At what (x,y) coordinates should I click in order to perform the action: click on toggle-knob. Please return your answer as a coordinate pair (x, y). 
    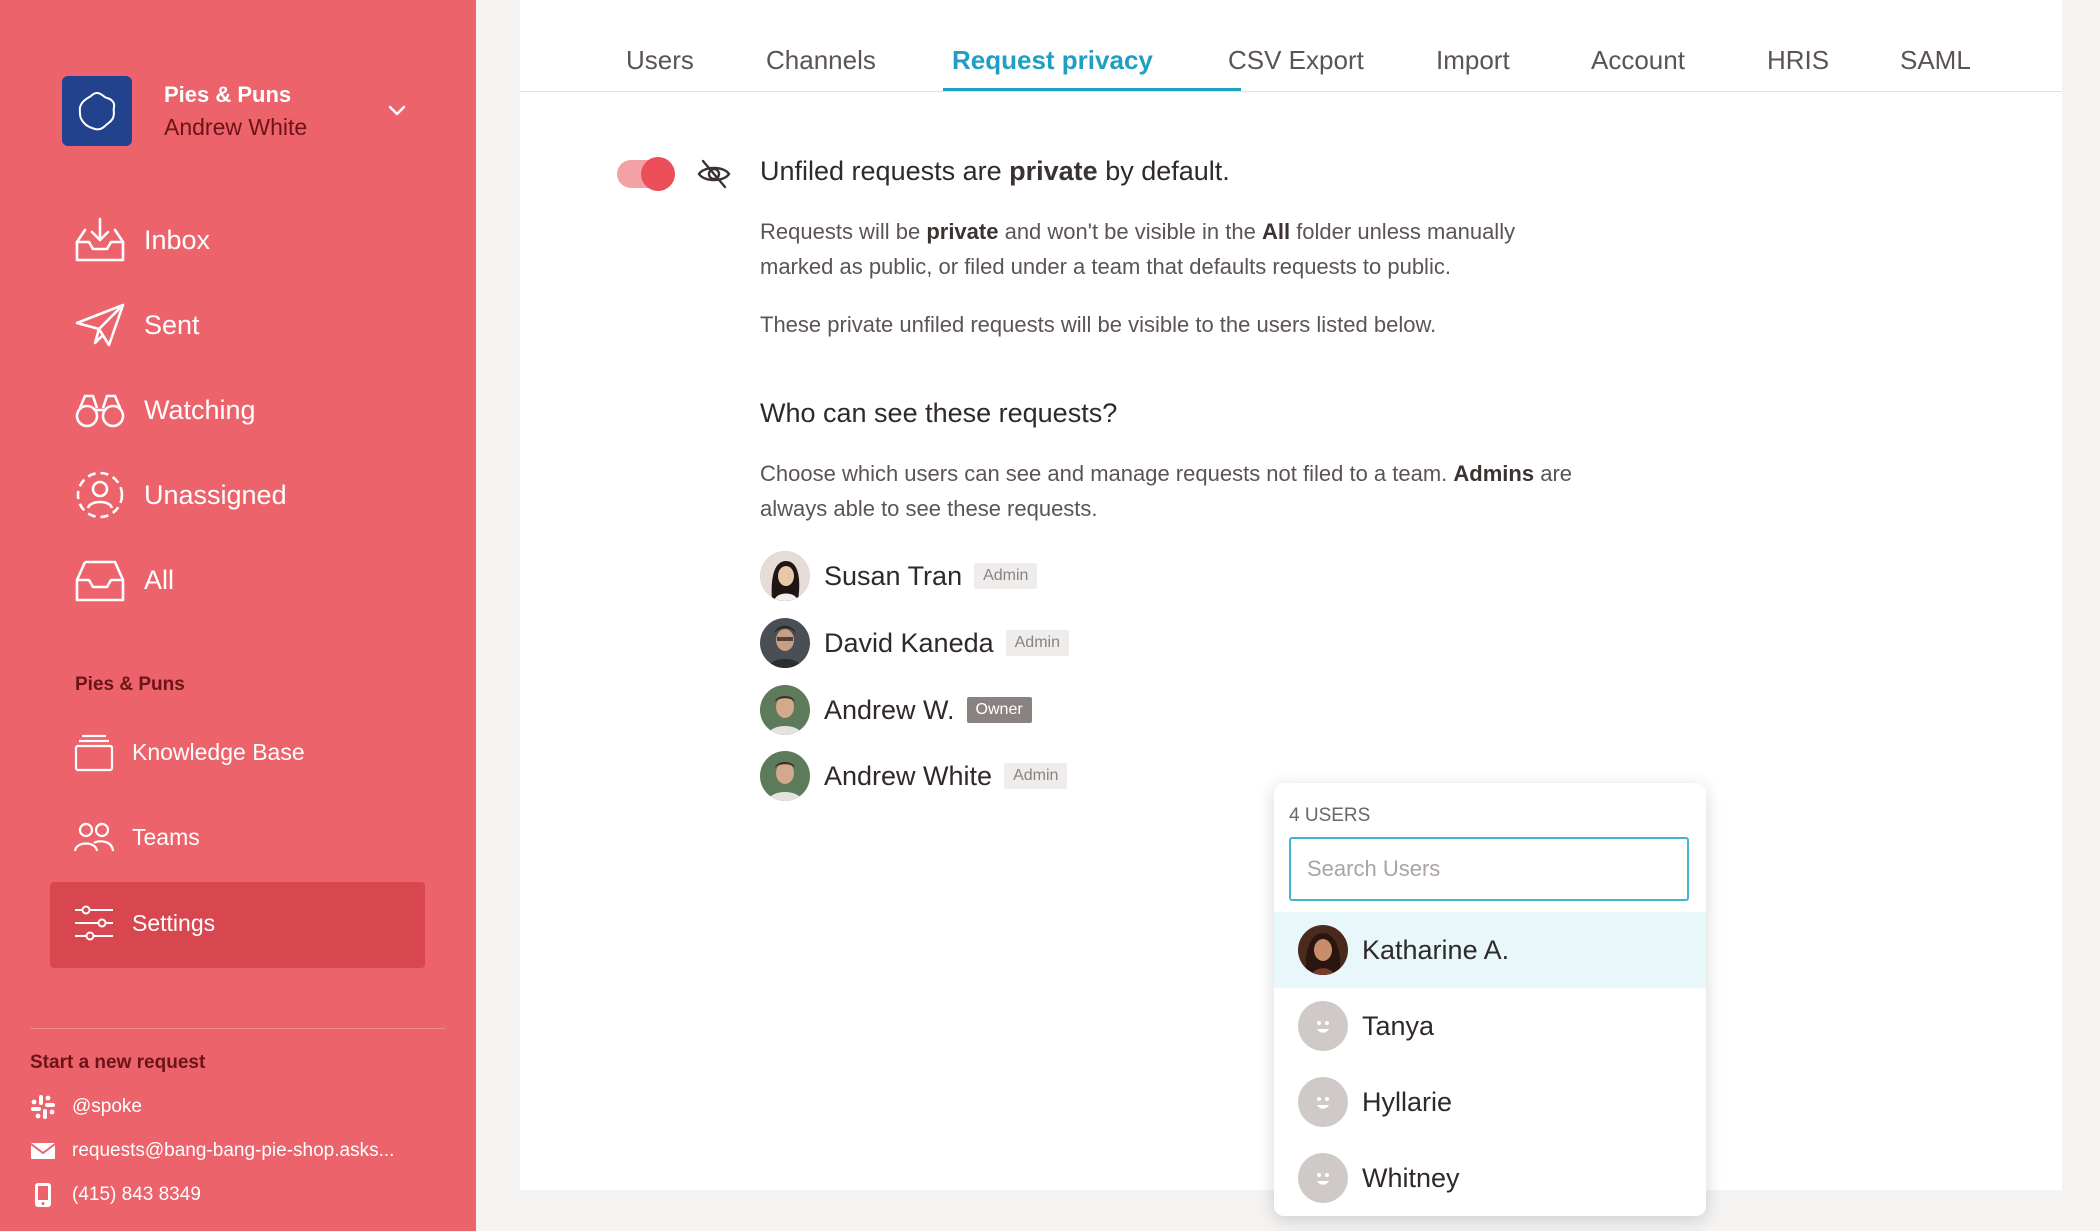
    Looking at the image, I should click on (658, 174).